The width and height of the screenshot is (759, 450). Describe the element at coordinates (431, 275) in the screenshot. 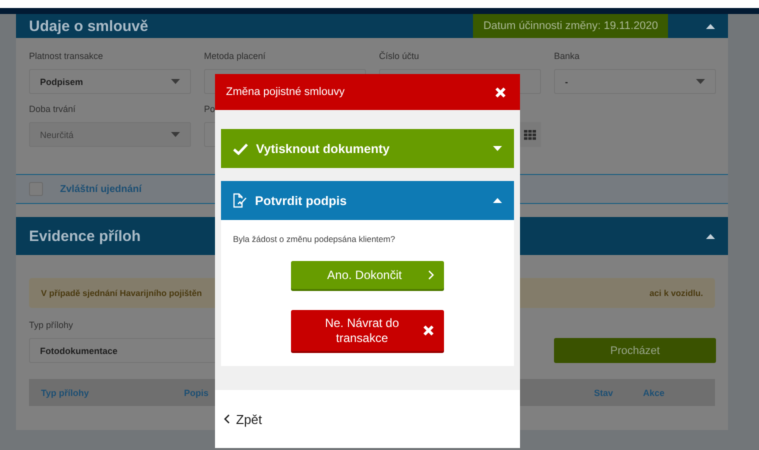

I see `chevron-right-icon` at that location.